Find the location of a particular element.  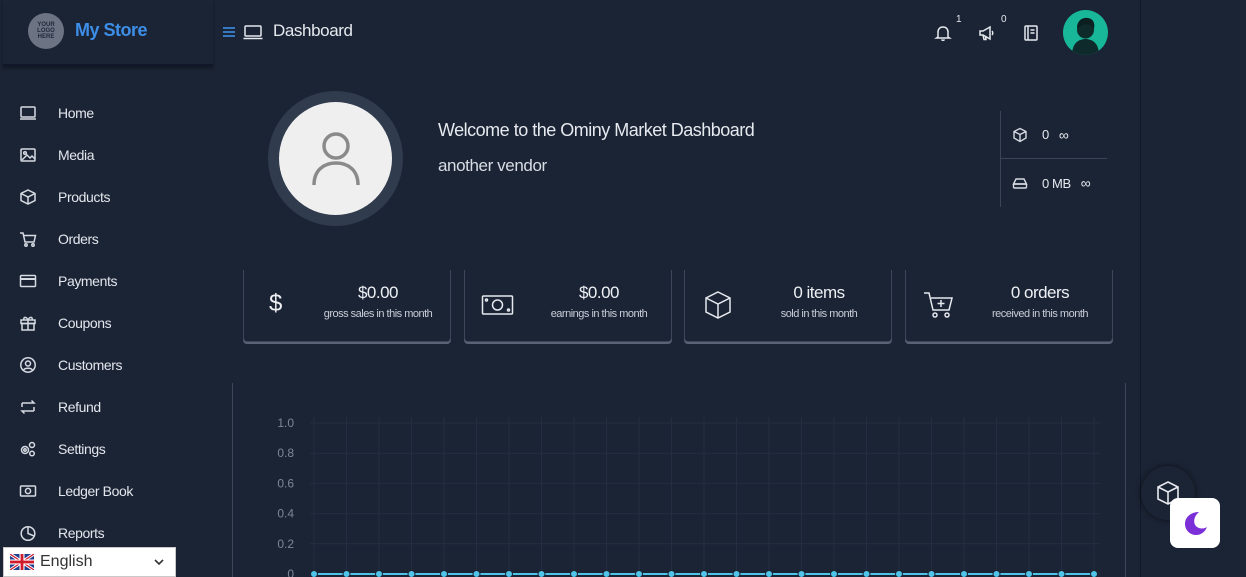

user-avatar is located at coordinates (1085, 32).